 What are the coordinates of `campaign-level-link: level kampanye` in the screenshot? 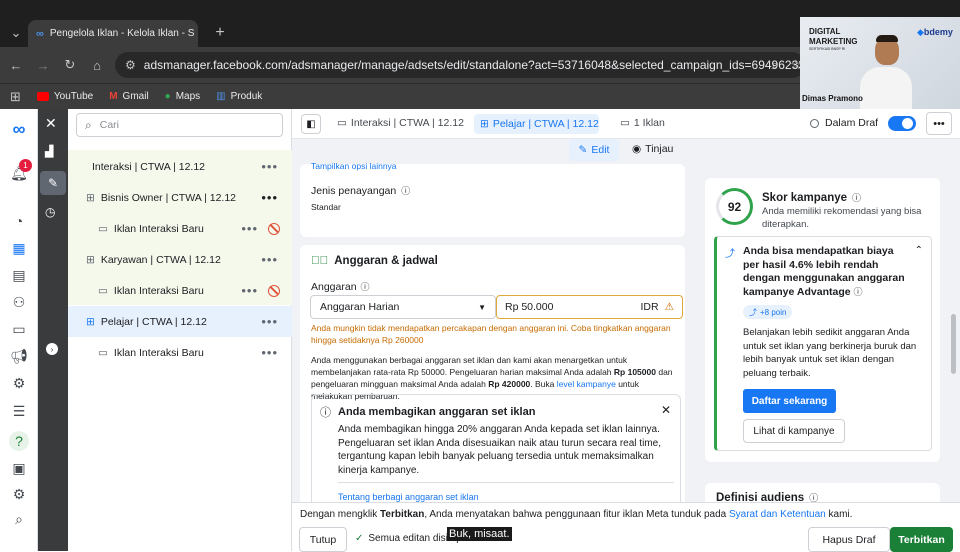 It's located at (586, 384).